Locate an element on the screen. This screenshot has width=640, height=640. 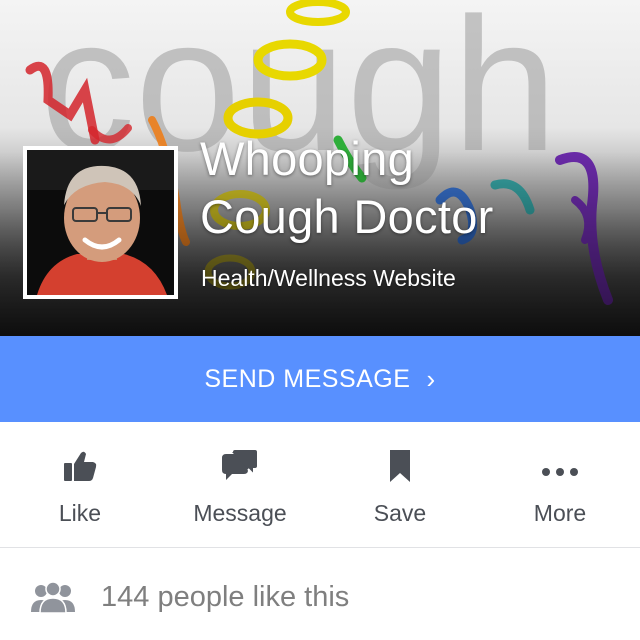
chevron-right-icon: › is located at coordinates (431, 378).